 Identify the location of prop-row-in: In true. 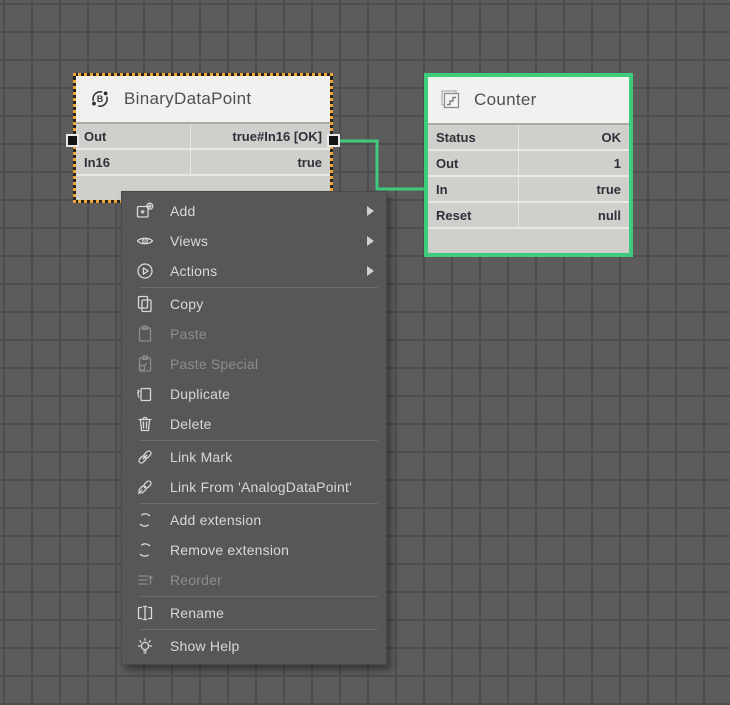
(528, 188).